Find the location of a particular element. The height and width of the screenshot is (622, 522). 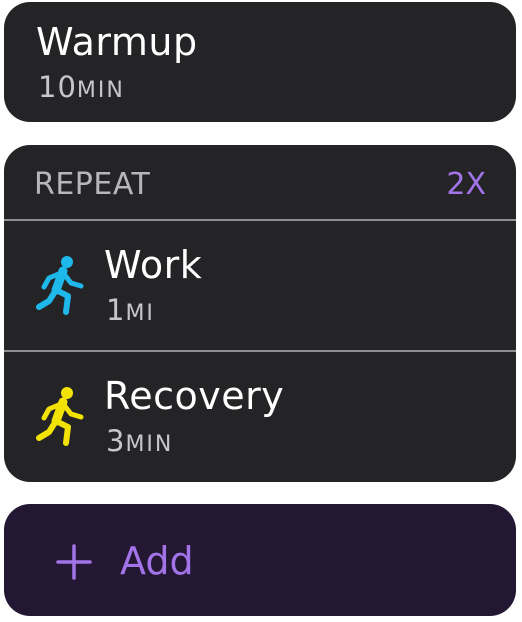

repeat-label: REPEAT is located at coordinates (92, 184).